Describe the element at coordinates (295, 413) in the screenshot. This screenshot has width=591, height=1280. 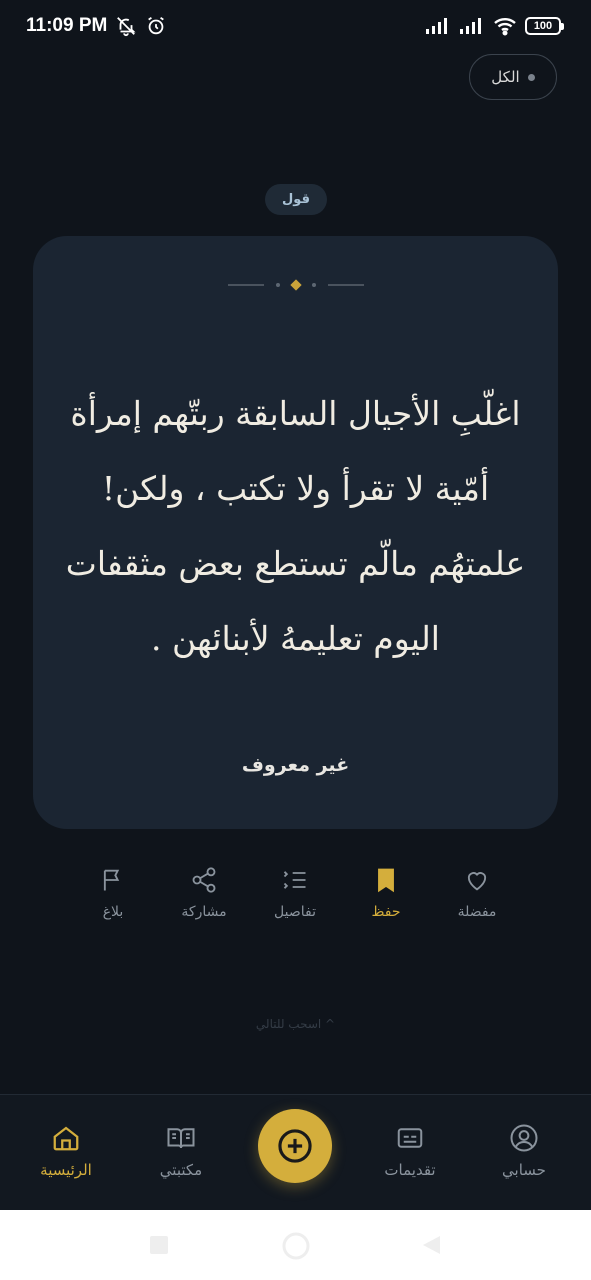
I see `quote-line: اغلّبِ الأجيال السابقة ربتّهم إمرأة` at that location.